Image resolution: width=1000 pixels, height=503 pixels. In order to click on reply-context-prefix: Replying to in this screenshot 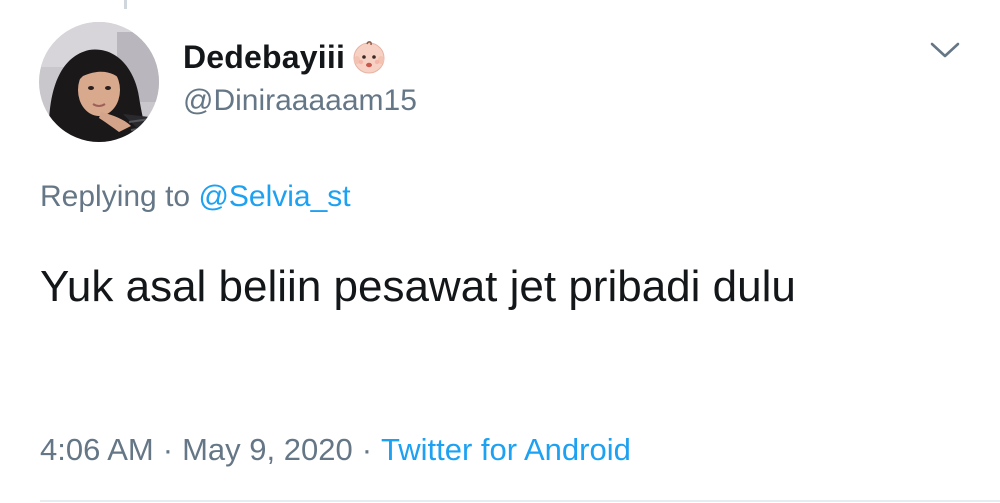, I will do `click(115, 196)`.